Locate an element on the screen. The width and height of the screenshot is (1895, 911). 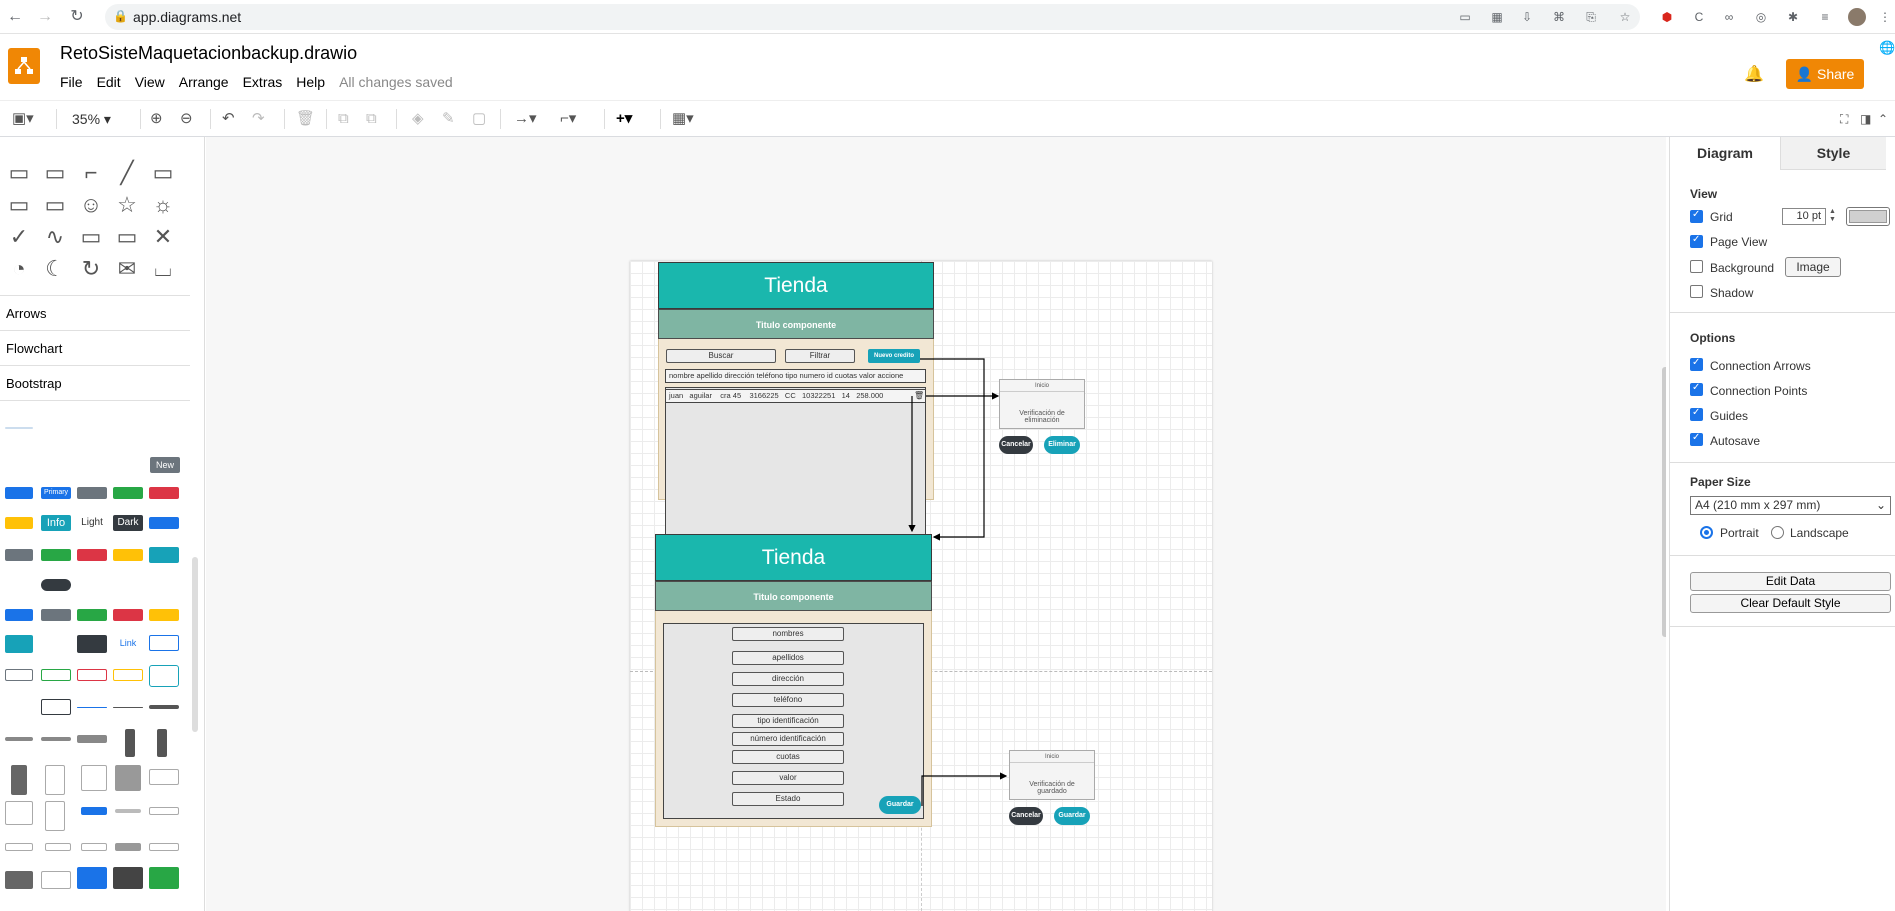
shadow-checkbox is located at coordinates (1696, 291).